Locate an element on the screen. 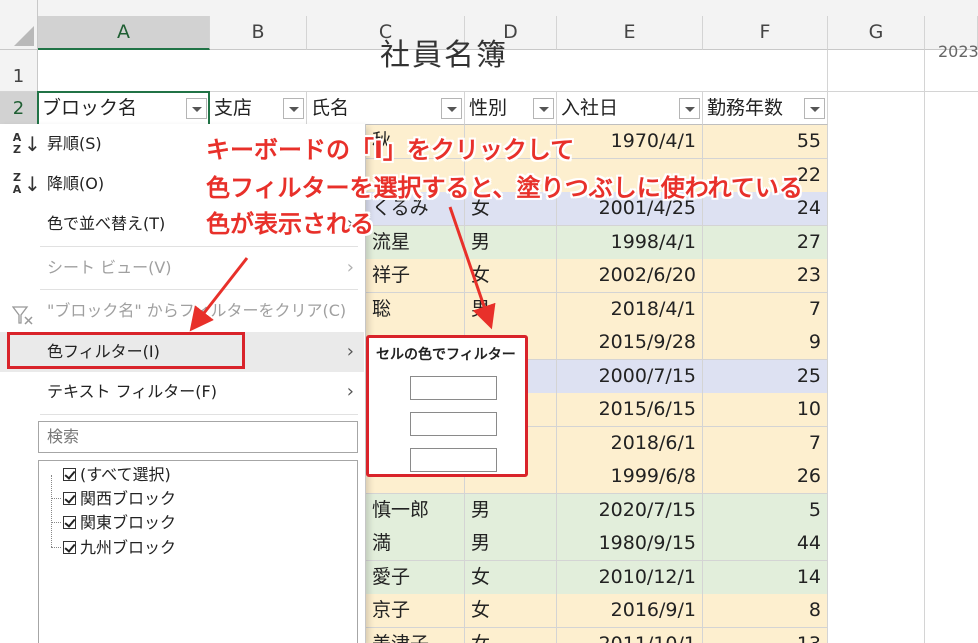  cell-name: 満 is located at coordinates (415, 544).